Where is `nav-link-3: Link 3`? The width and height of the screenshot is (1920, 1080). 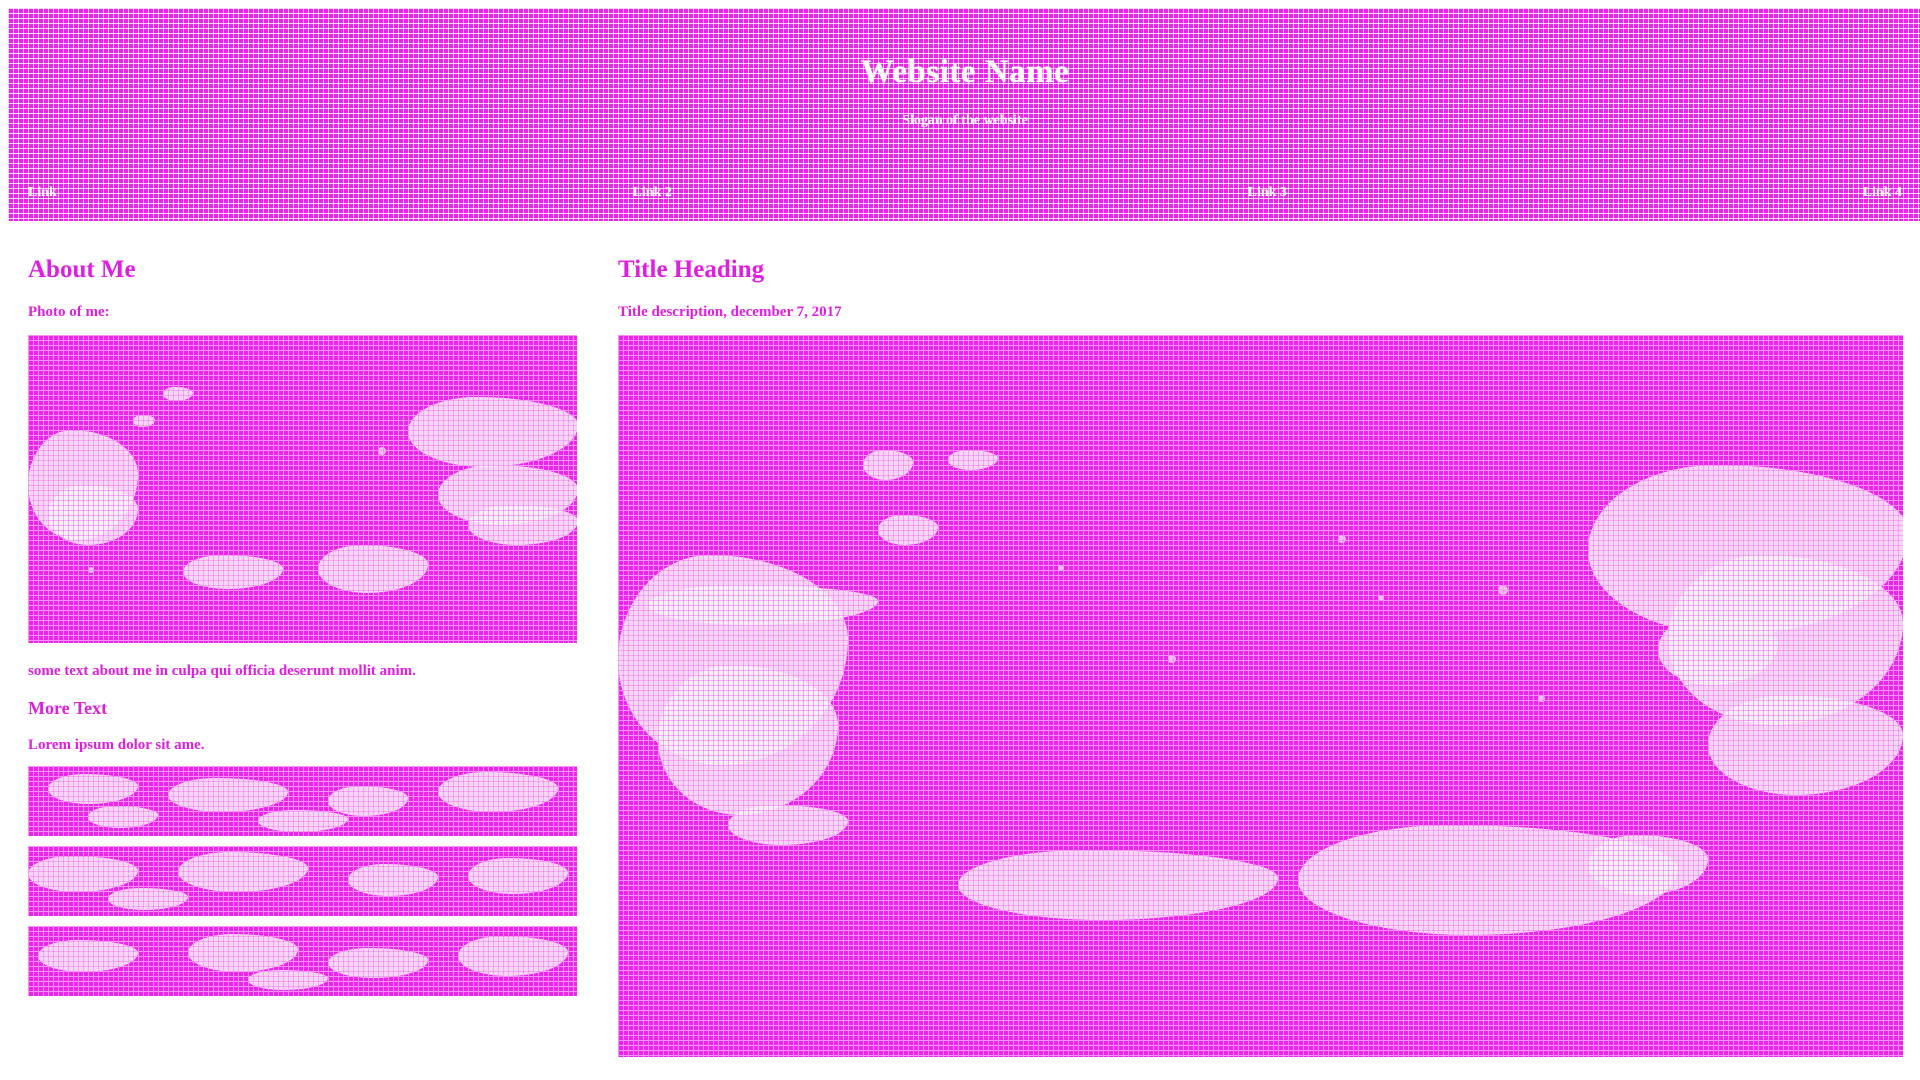
nav-link-3: Link 3 is located at coordinates (1267, 193).